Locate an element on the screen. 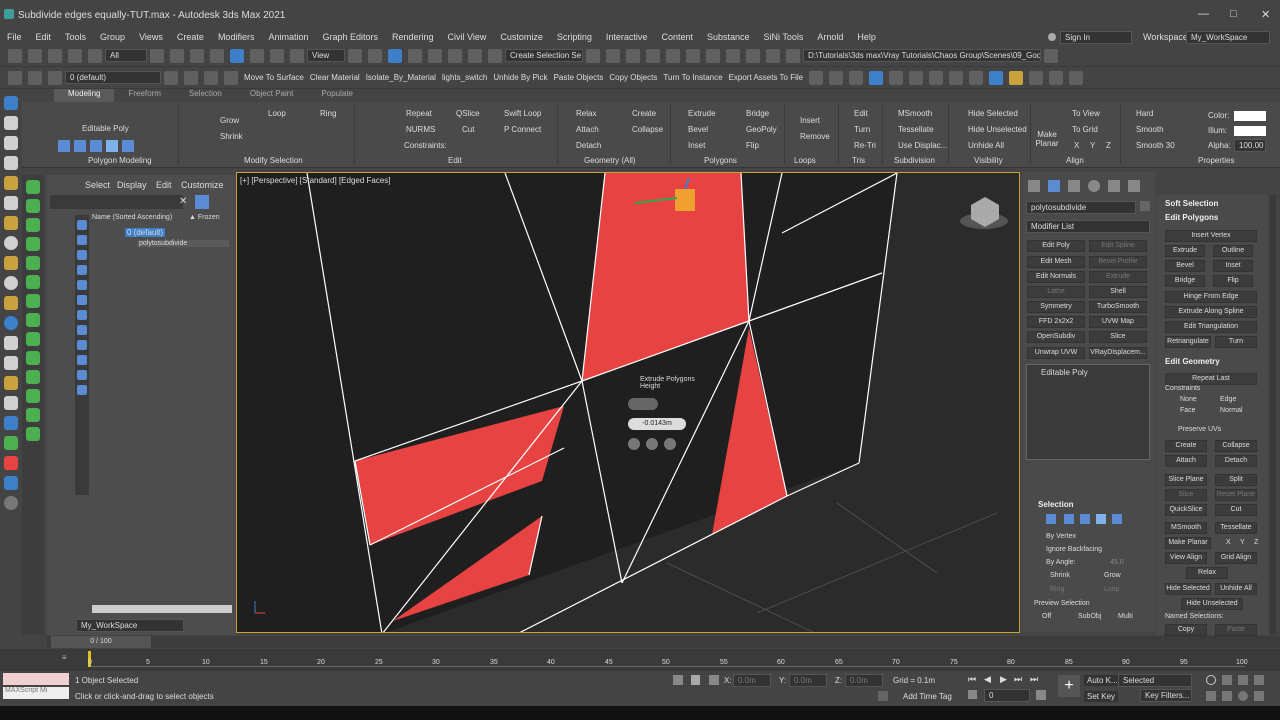 This screenshot has height=720, width=1280. attach-button: Attach is located at coordinates (587, 129).